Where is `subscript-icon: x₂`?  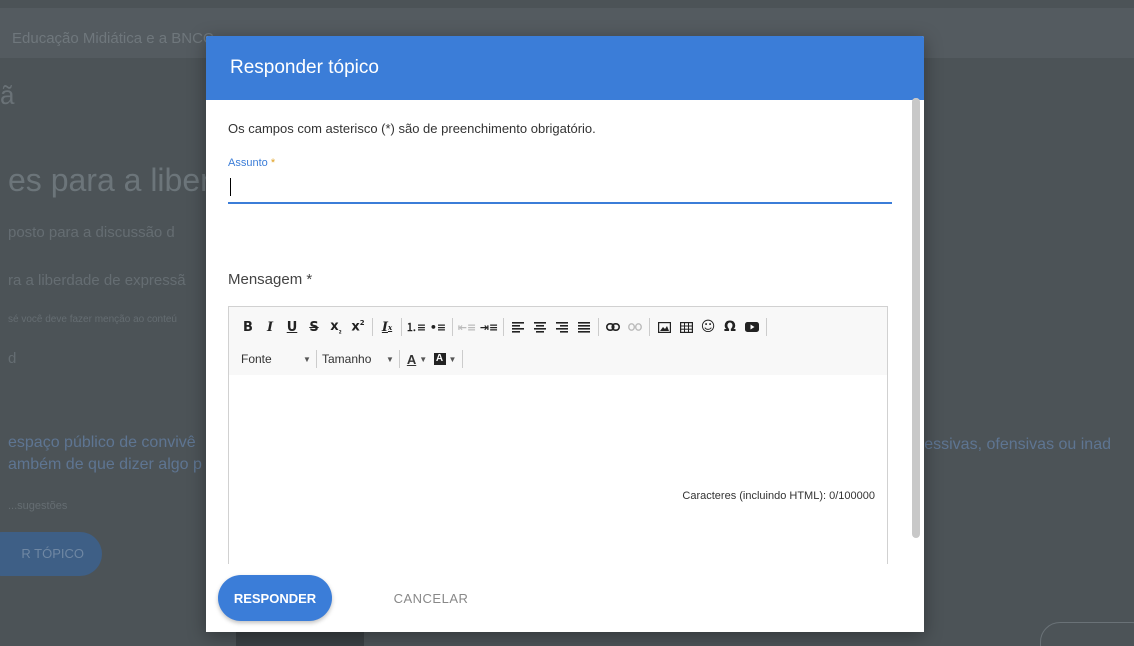
subscript-icon: x₂ is located at coordinates (336, 327).